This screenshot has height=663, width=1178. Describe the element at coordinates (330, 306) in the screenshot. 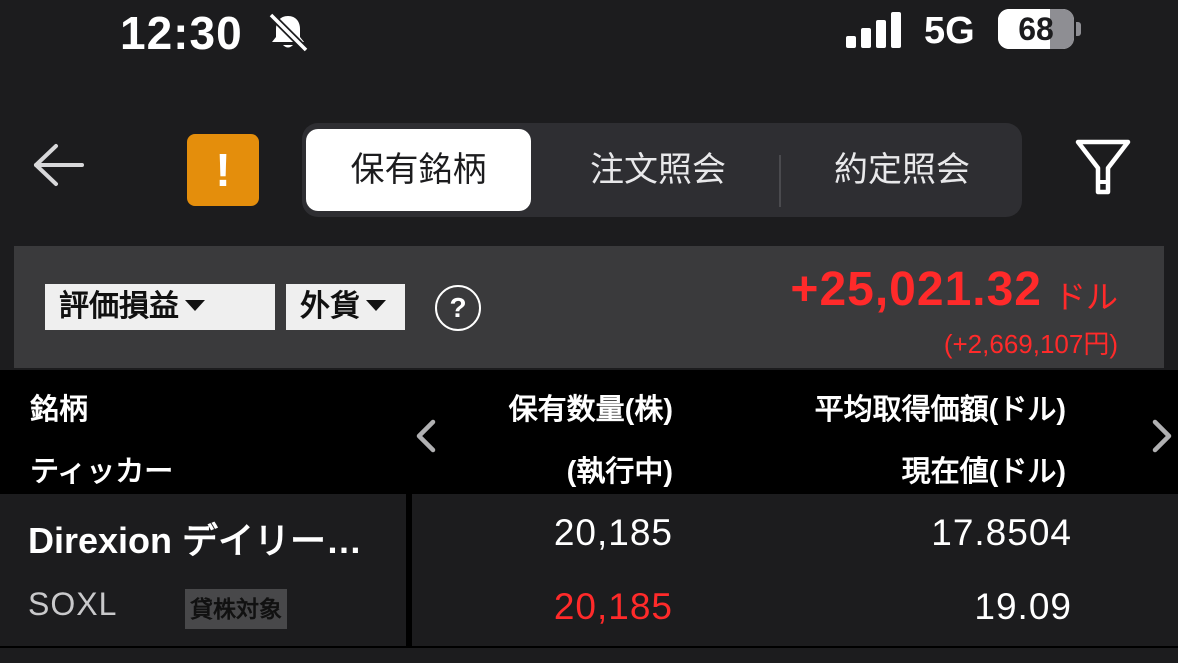

I see `currency-label: 外貨` at that location.